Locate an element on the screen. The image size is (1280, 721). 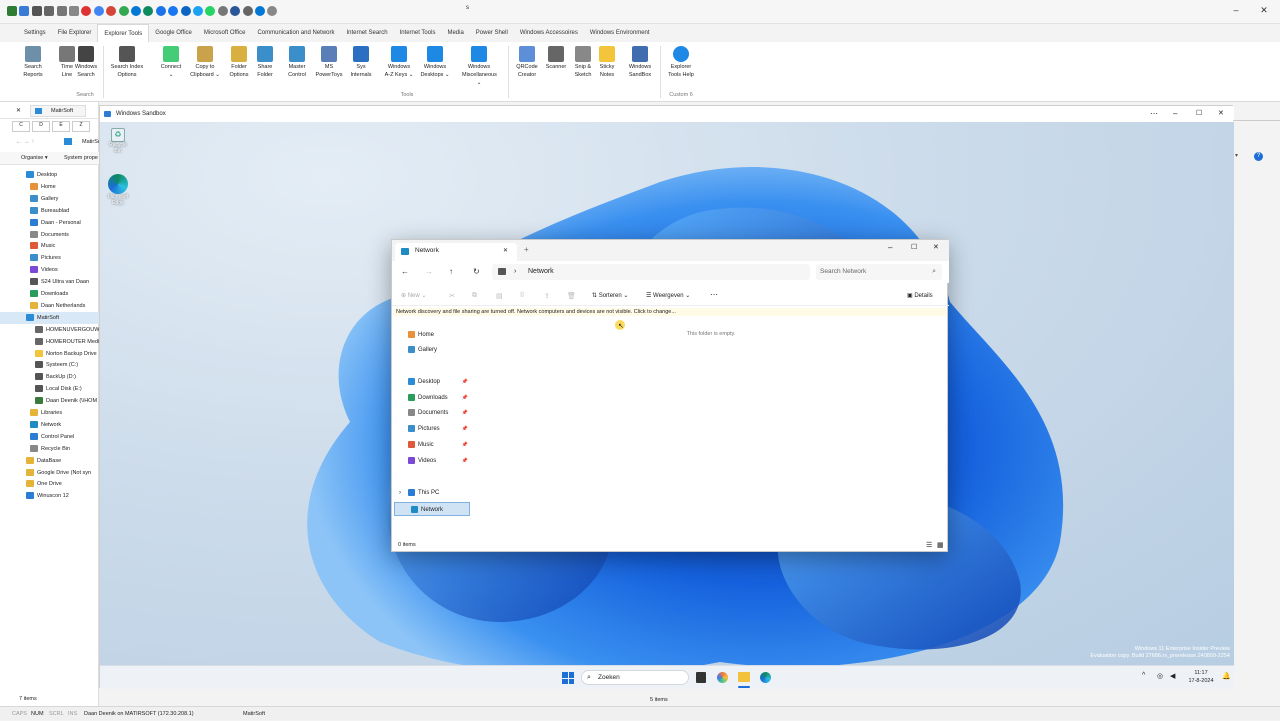
chevron-down-icon: ▾ is located at coordinates (1236, 155).